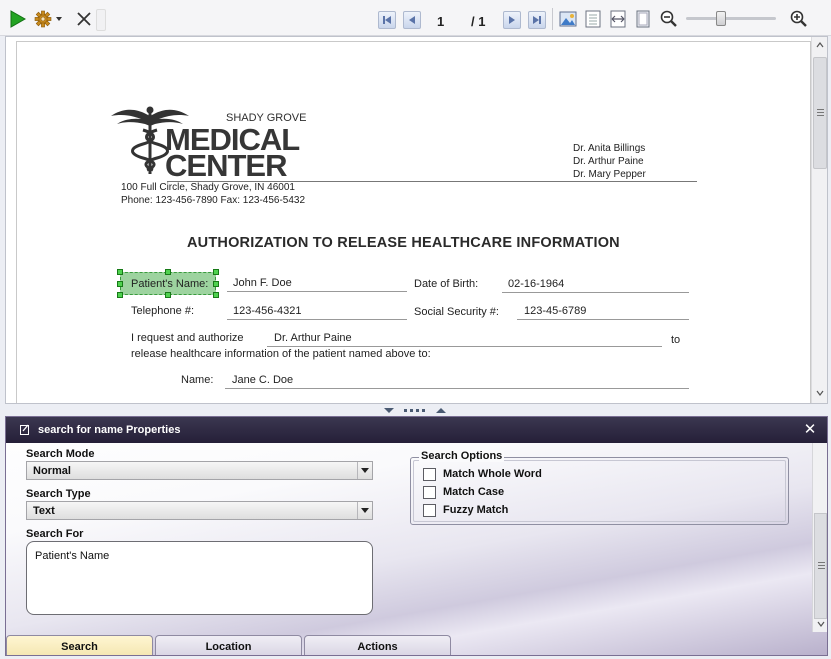 Image resolution: width=831 pixels, height=659 pixels. I want to click on fit-page-button, so click(593, 19).